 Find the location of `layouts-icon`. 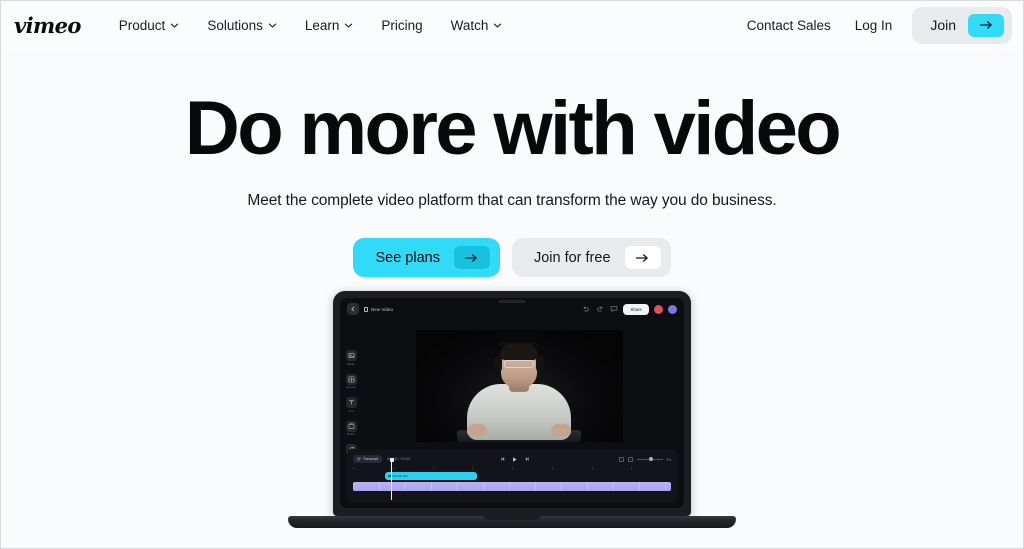

layouts-icon is located at coordinates (351, 379).